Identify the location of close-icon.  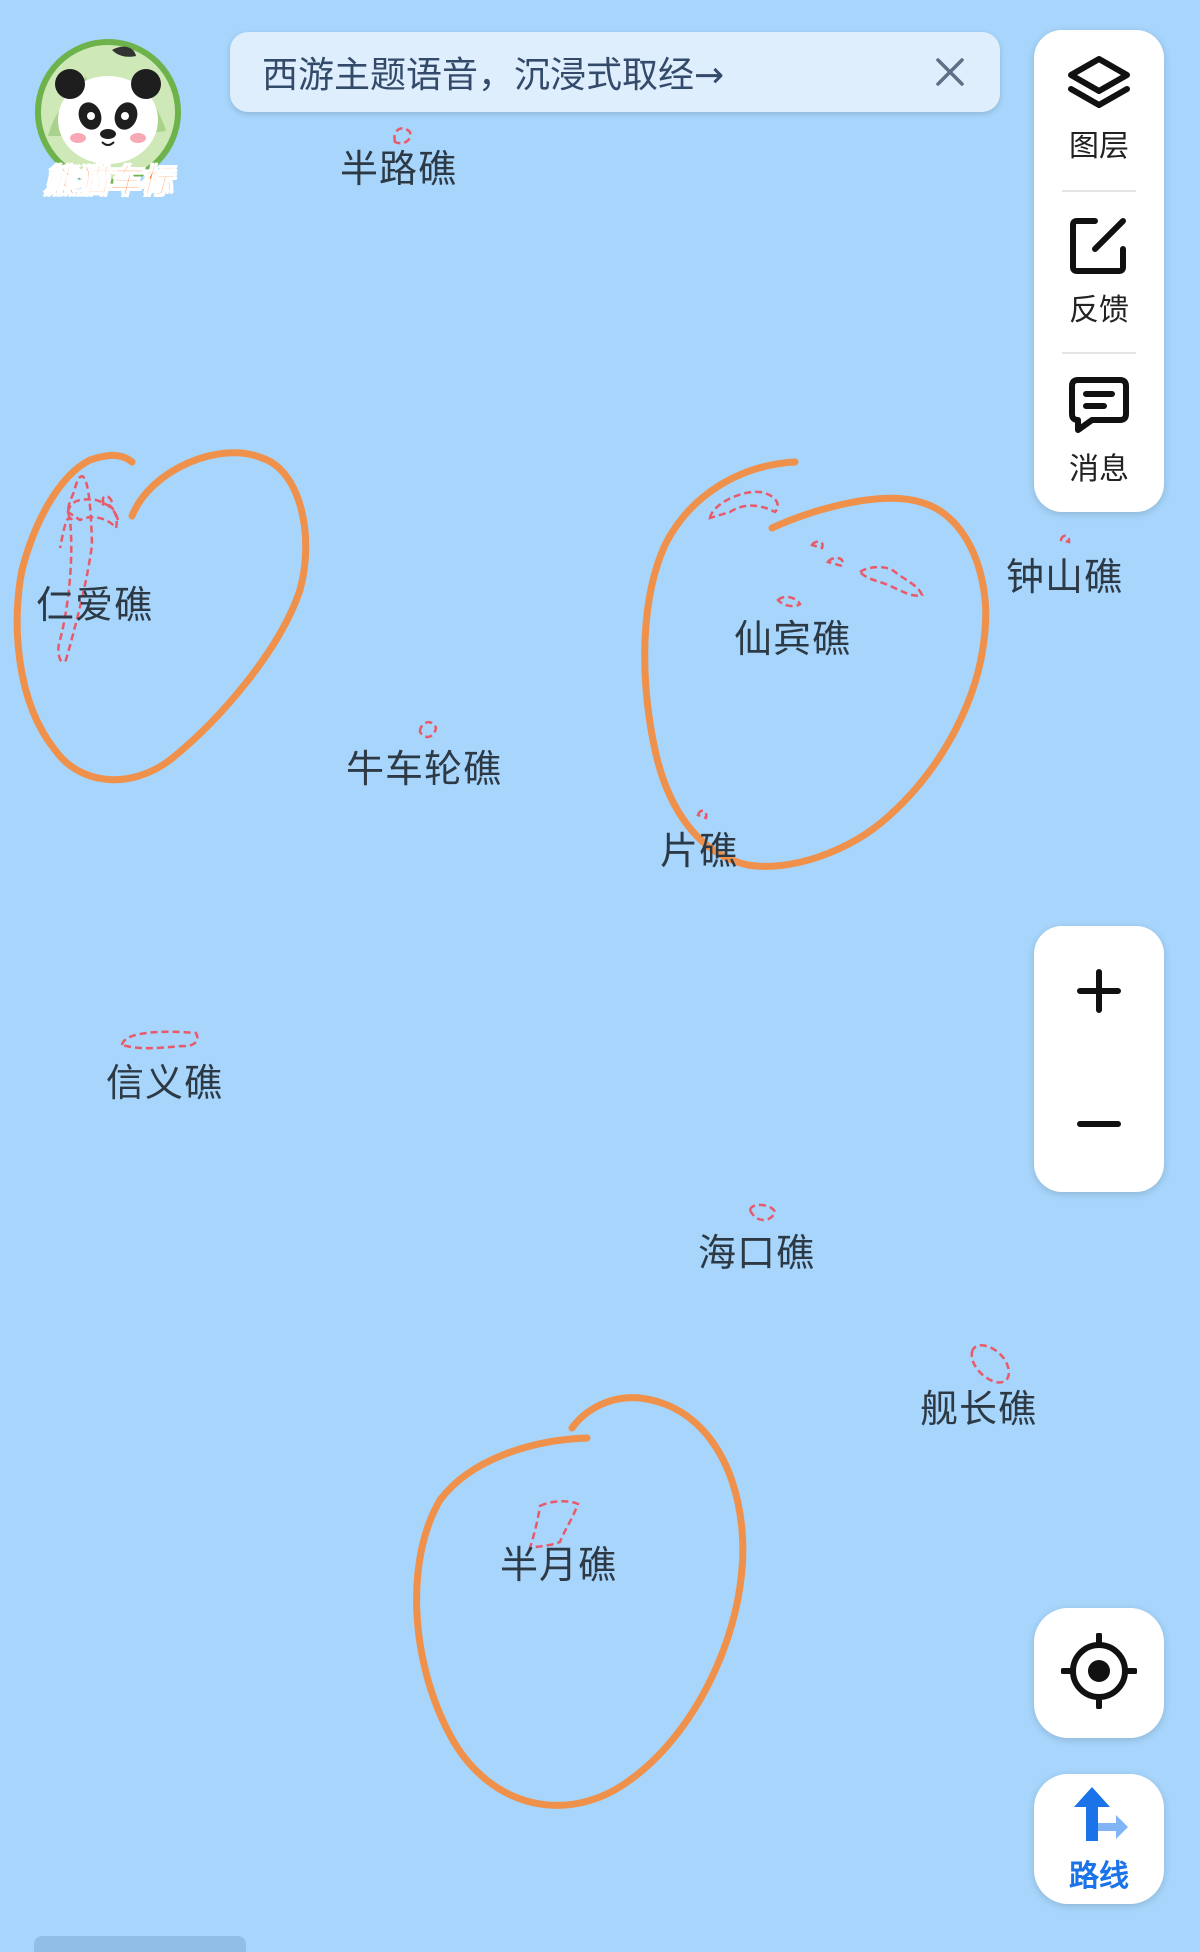
(950, 72).